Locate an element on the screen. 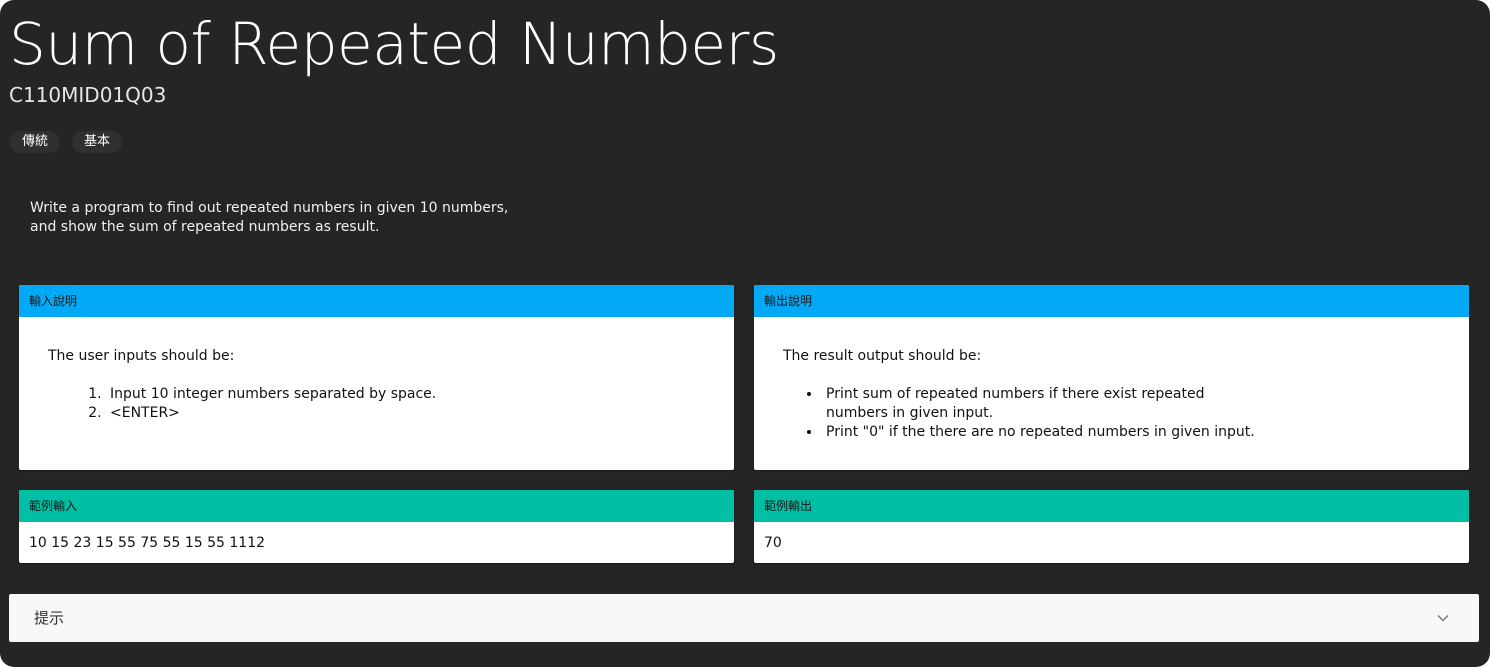  input-intro: The user inputs should be: is located at coordinates (141, 356).